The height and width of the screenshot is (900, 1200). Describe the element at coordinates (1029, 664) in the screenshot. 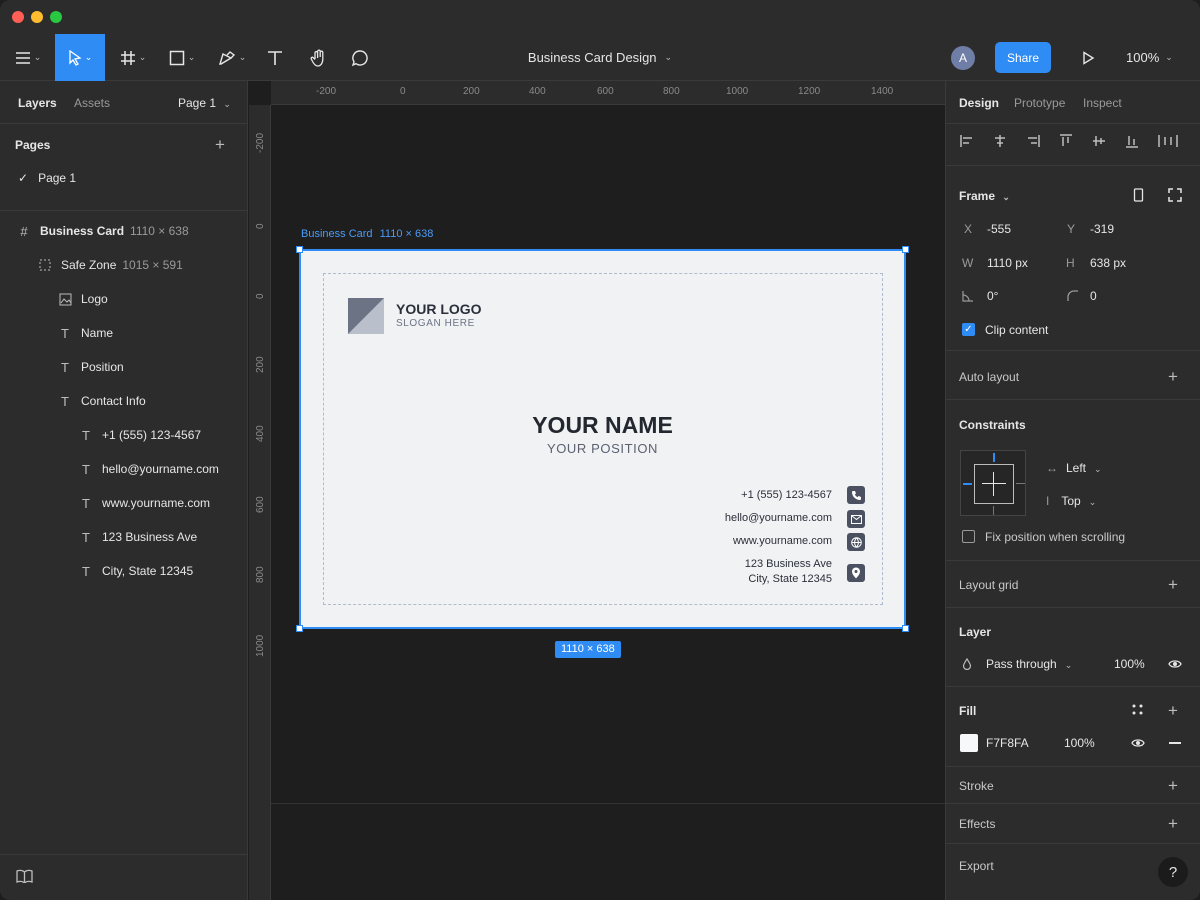

I see `blend-mode-select: Pass through ⌄` at that location.